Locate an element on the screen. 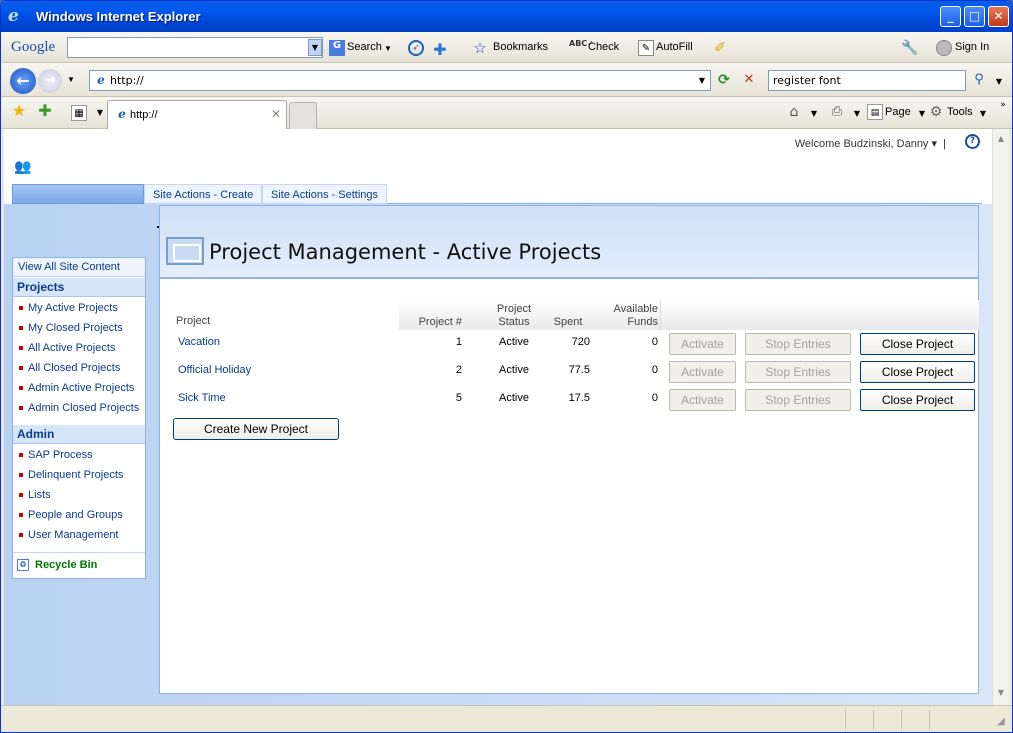  sign-in-button: Sign In is located at coordinates (972, 47).